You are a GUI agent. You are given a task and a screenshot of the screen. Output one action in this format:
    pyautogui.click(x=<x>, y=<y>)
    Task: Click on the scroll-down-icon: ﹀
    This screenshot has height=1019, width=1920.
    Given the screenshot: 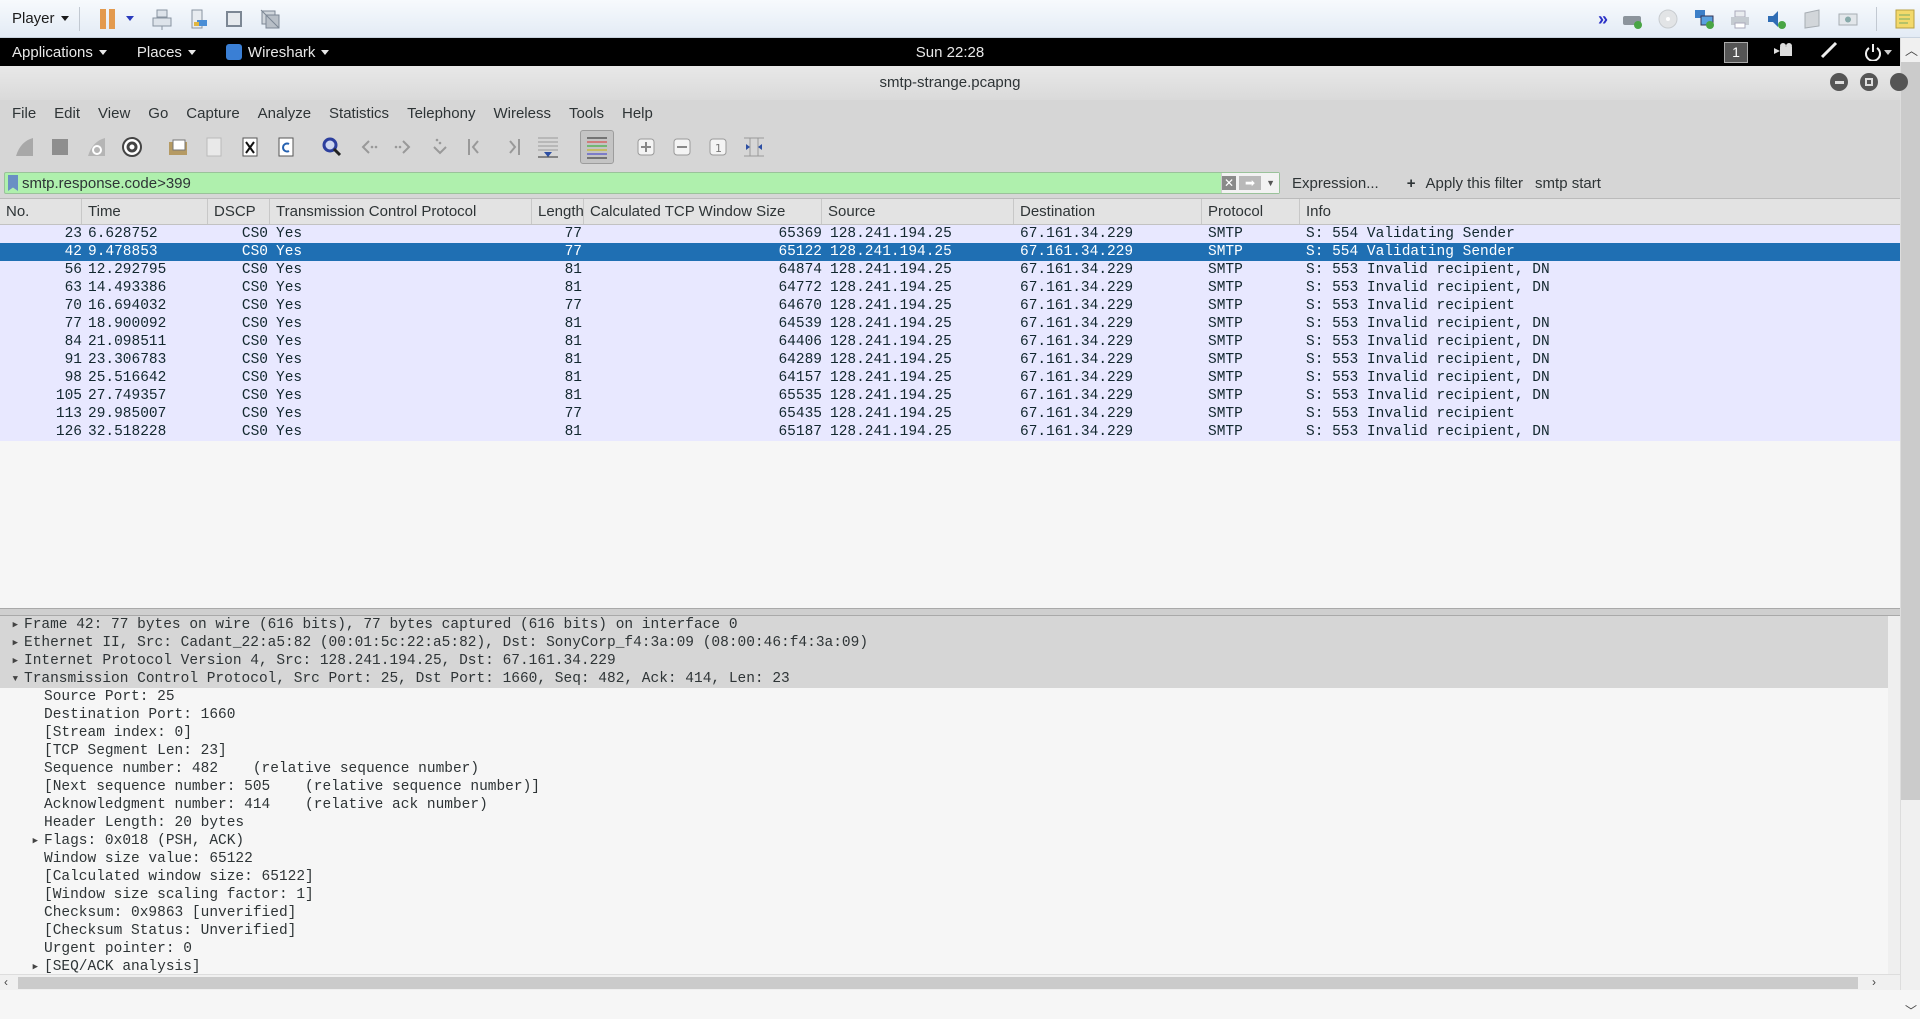 What is the action you would take?
    pyautogui.click(x=1911, y=1010)
    